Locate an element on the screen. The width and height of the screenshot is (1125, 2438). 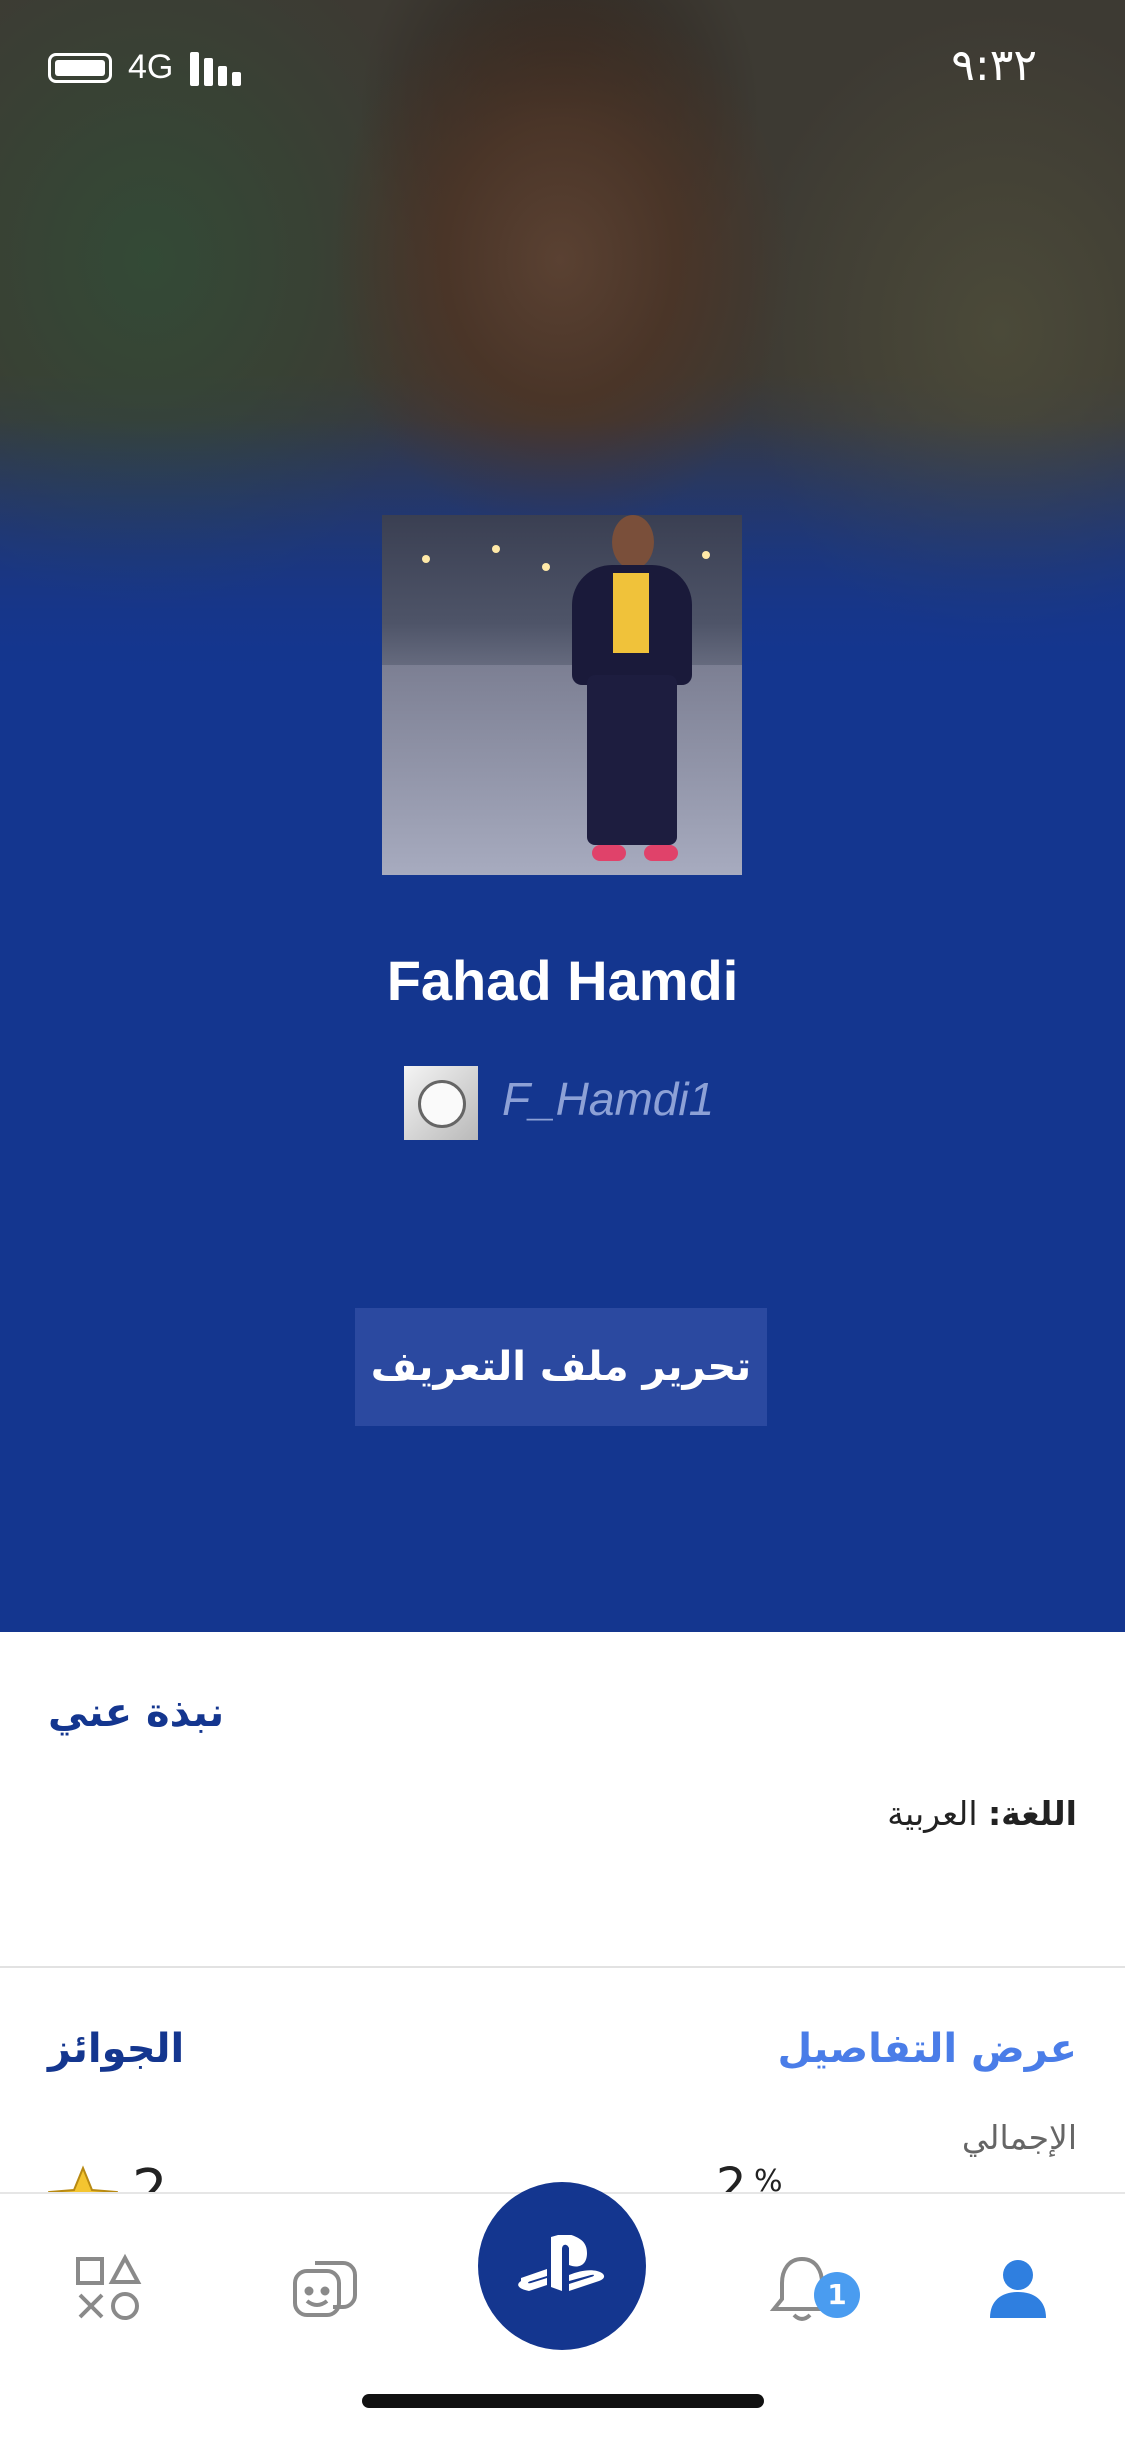
total-label: الإجمالي is located at coordinates (1019, 2137).